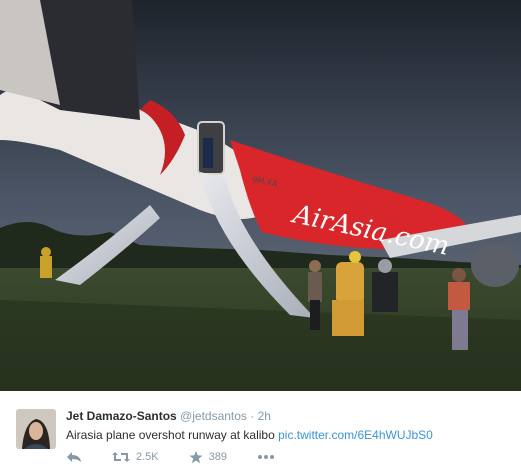 This screenshot has width=521, height=472. I want to click on more-icon, so click(266, 457).